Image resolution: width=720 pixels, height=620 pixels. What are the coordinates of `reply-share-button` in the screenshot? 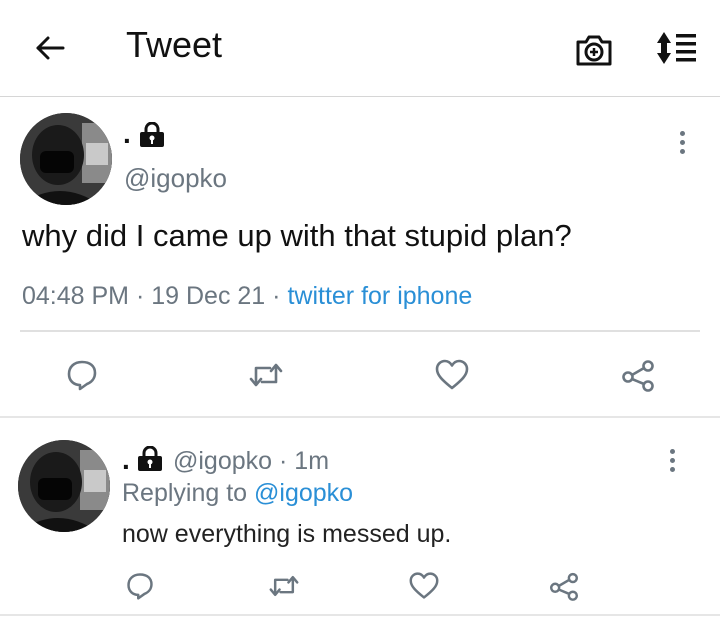 It's located at (564, 586).